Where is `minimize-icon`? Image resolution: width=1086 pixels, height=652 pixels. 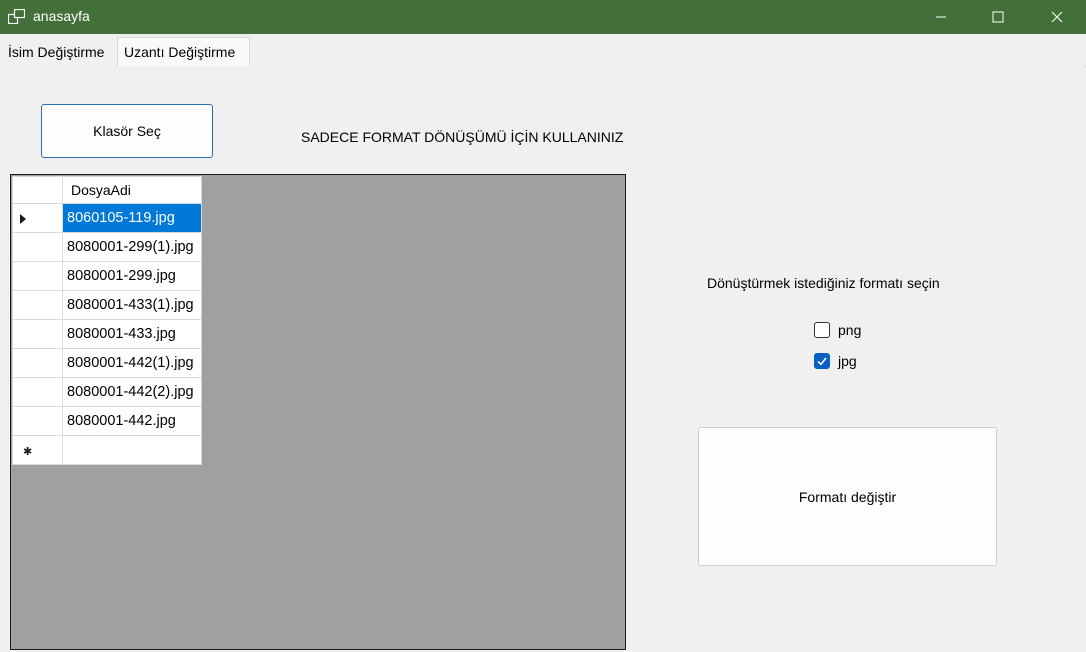
minimize-icon is located at coordinates (941, 17).